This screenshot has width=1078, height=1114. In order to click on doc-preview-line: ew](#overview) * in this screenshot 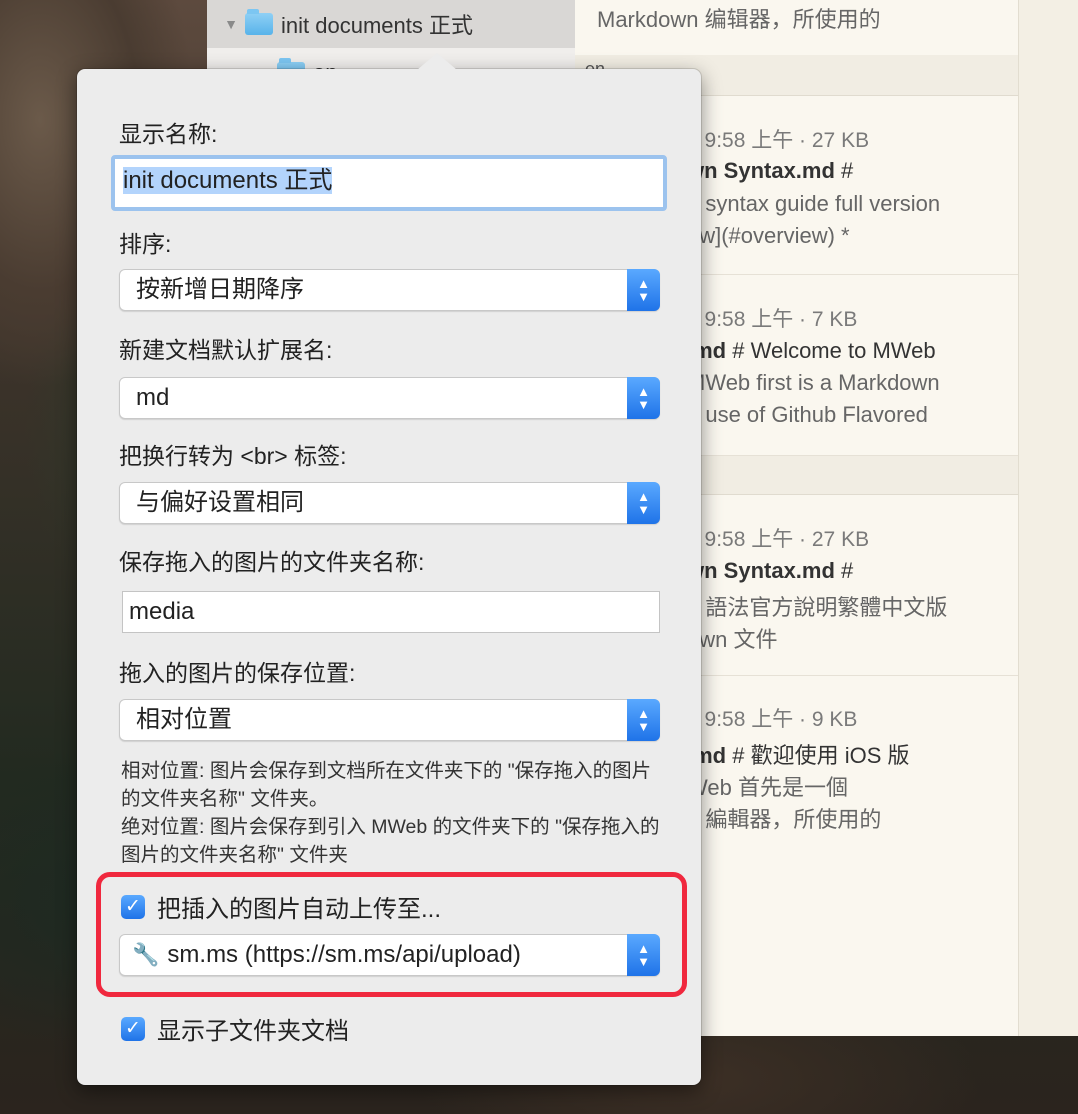, I will do `click(768, 235)`.